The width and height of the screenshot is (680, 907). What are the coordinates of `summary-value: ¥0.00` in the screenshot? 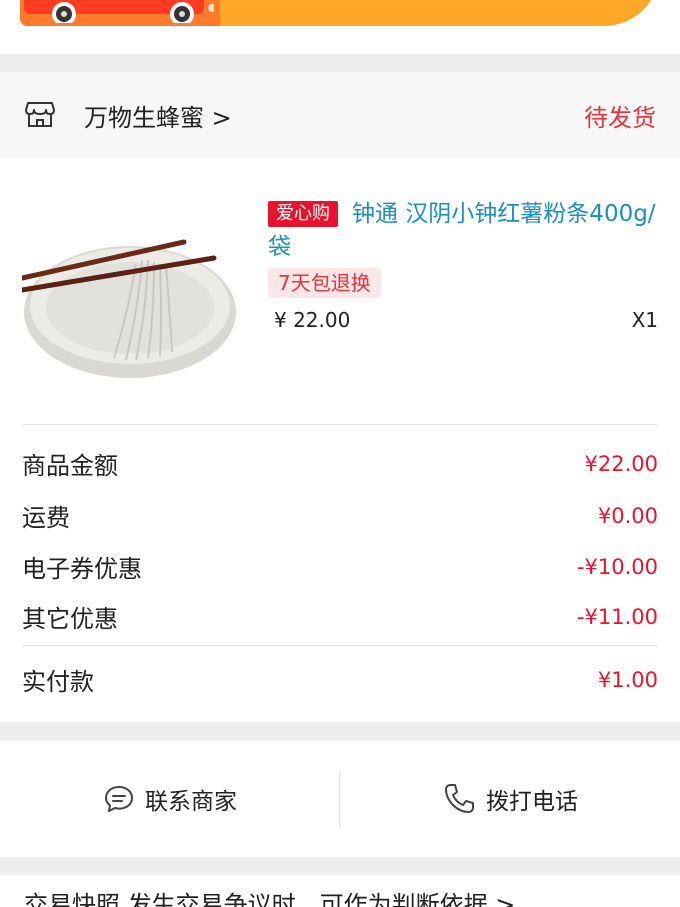 It's located at (627, 515).